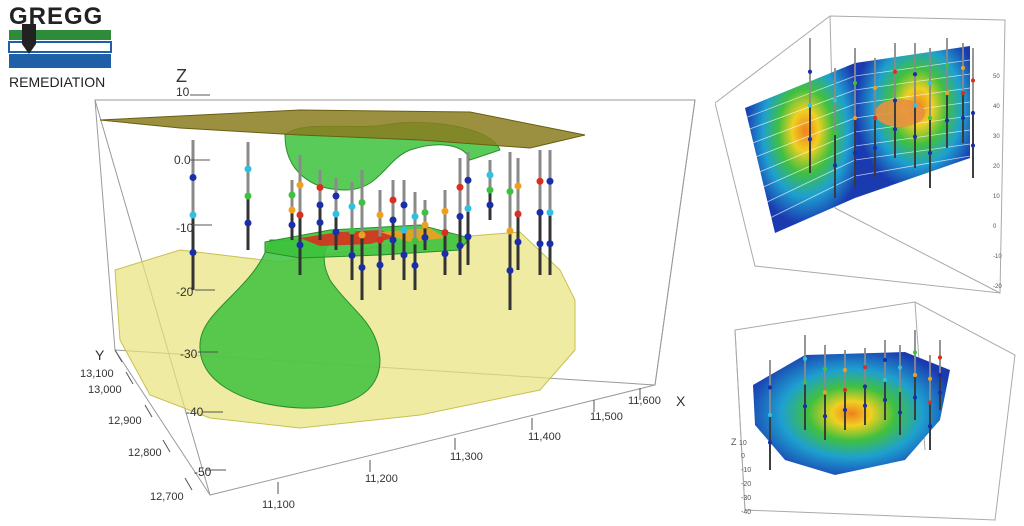 The image size is (1024, 526). What do you see at coordinates (746, 484) in the screenshot?
I see `br-tick-4: -20` at bounding box center [746, 484].